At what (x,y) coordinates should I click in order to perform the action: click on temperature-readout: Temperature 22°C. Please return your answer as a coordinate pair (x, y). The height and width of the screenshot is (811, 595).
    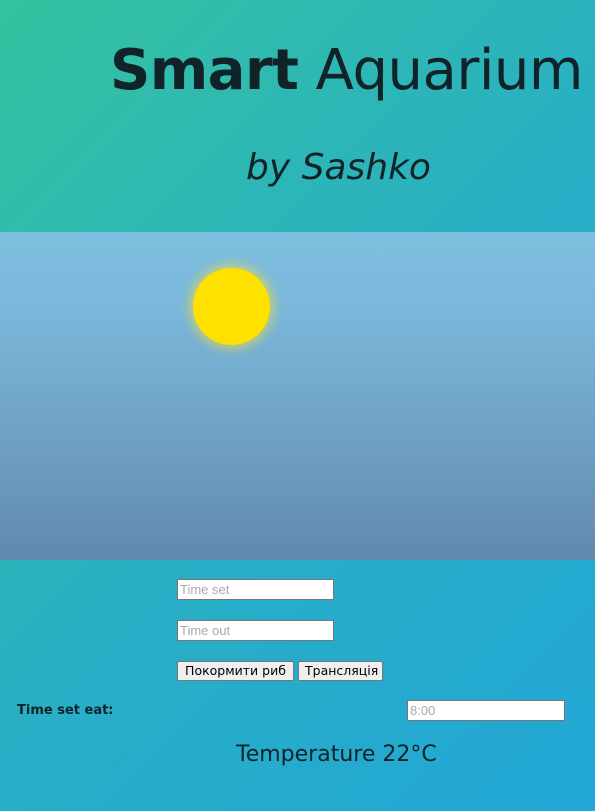
    Looking at the image, I should click on (336, 754).